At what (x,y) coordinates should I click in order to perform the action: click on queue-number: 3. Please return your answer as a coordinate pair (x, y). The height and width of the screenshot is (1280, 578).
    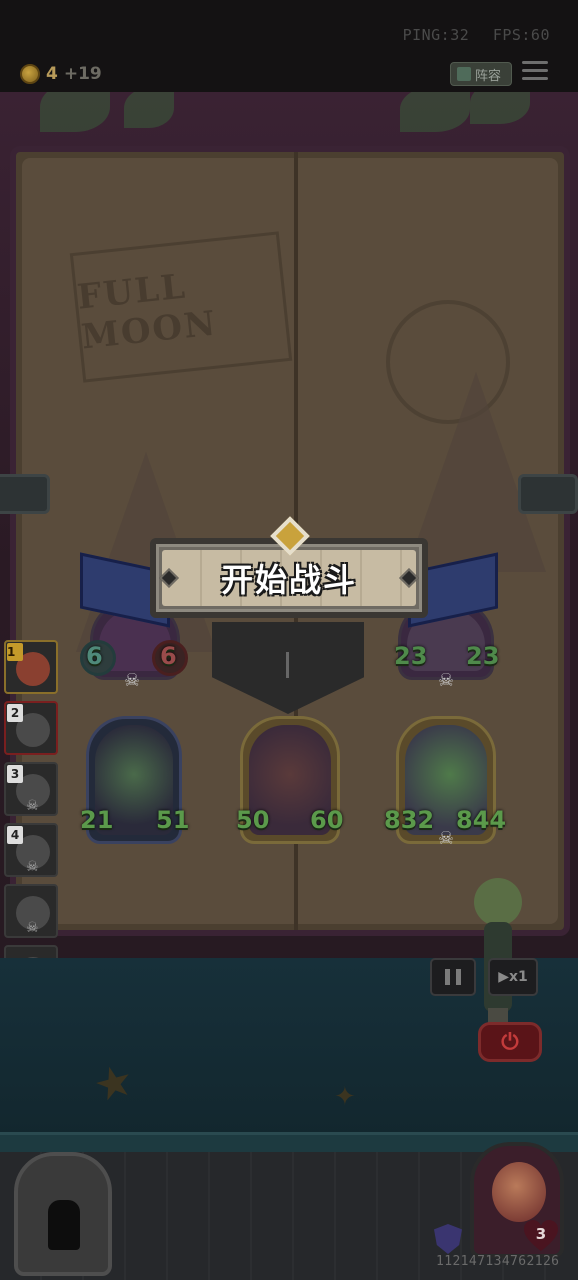
    Looking at the image, I should click on (15, 774).